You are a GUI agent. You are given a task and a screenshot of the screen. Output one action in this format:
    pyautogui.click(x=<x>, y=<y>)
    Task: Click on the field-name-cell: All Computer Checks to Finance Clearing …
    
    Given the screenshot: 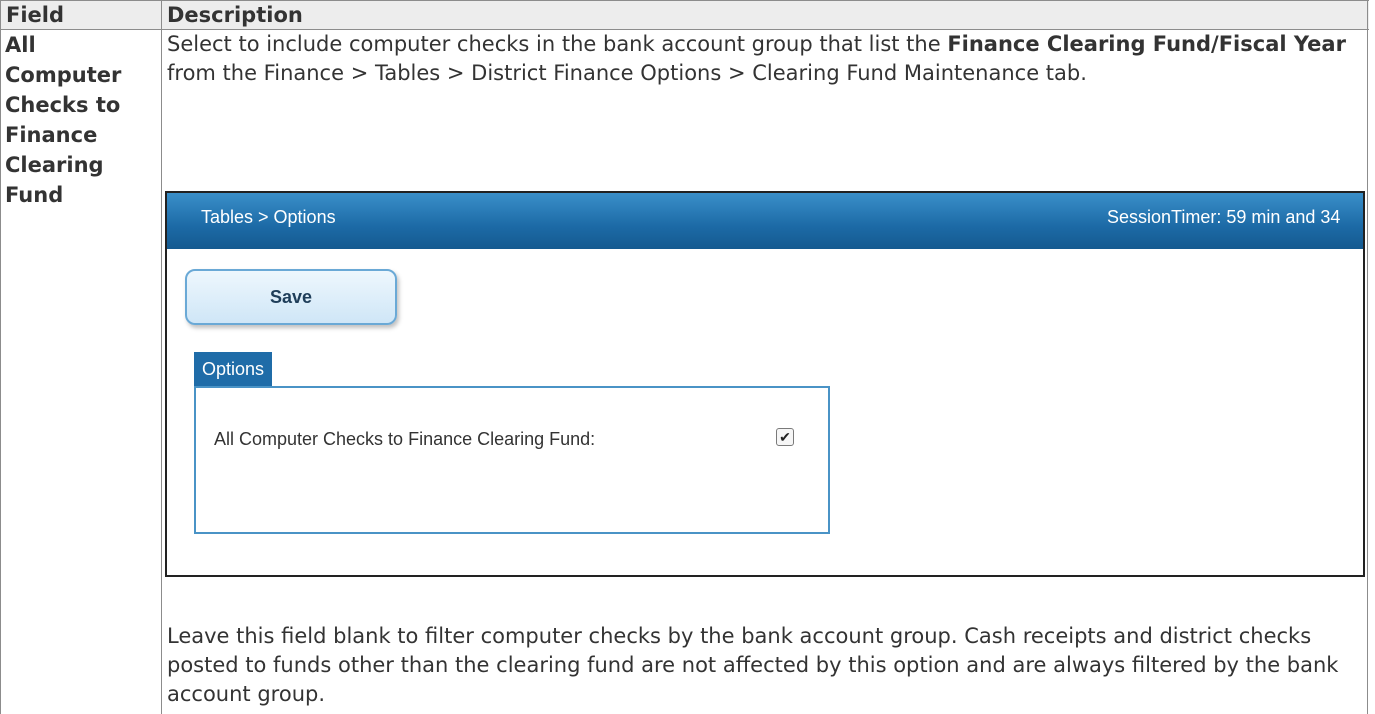 What is the action you would take?
    pyautogui.click(x=63, y=120)
    